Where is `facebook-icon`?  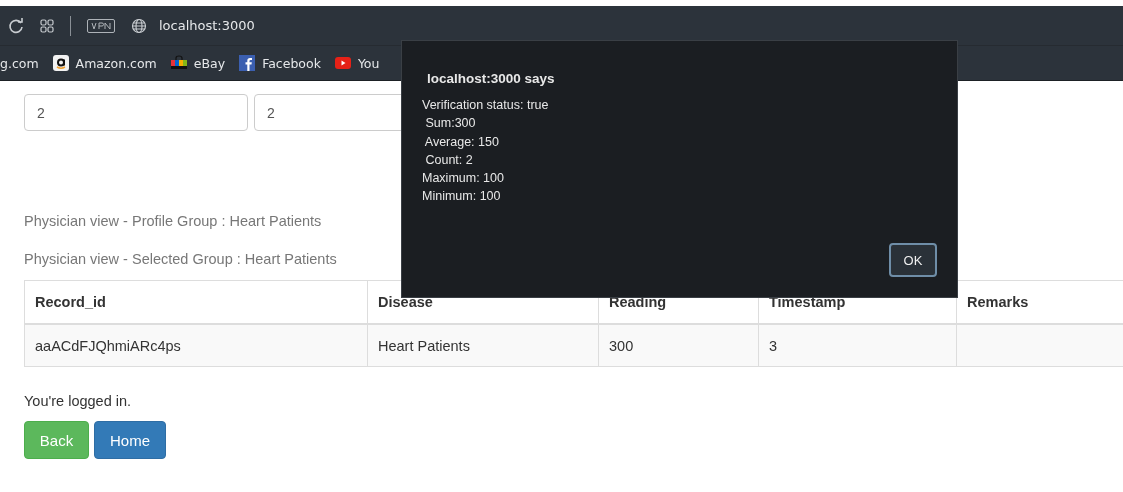
facebook-icon is located at coordinates (247, 63).